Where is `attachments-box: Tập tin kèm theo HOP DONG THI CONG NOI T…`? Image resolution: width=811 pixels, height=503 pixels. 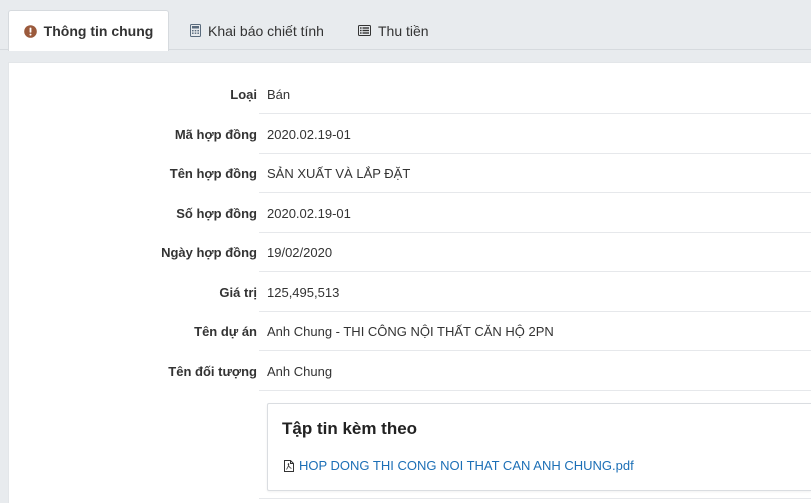
attachments-box: Tập tin kèm theo HOP DONG THI CONG NOI T… is located at coordinates (539, 447).